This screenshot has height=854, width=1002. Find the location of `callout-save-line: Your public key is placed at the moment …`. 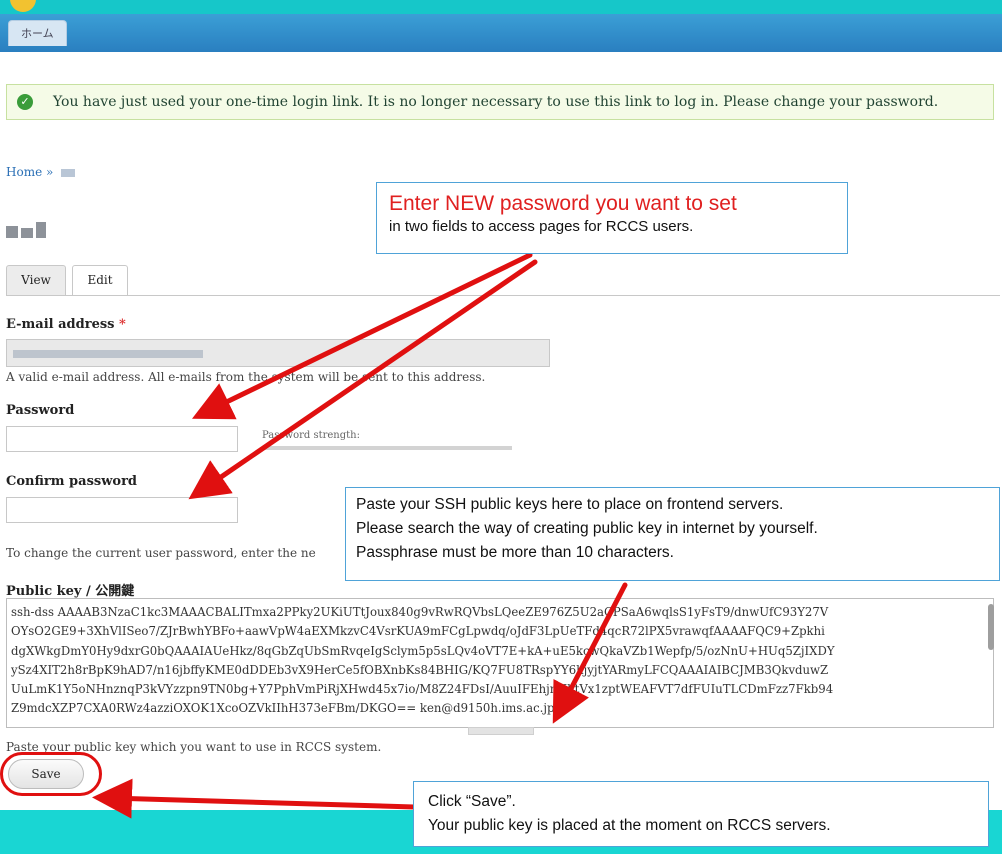

callout-save-line: Your public key is placed at the moment … is located at coordinates (629, 825).